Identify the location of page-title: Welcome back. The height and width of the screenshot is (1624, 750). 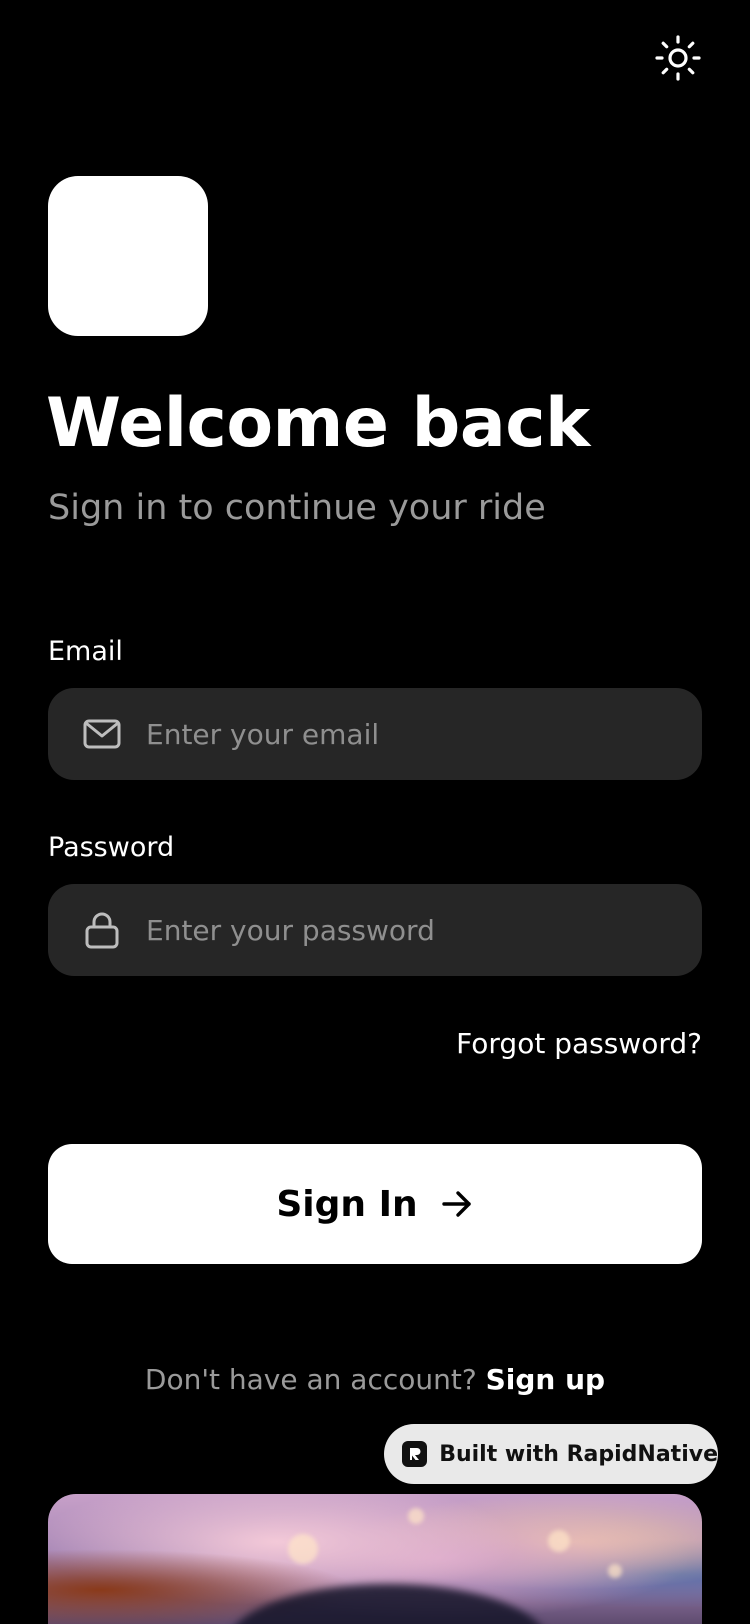
(318, 423).